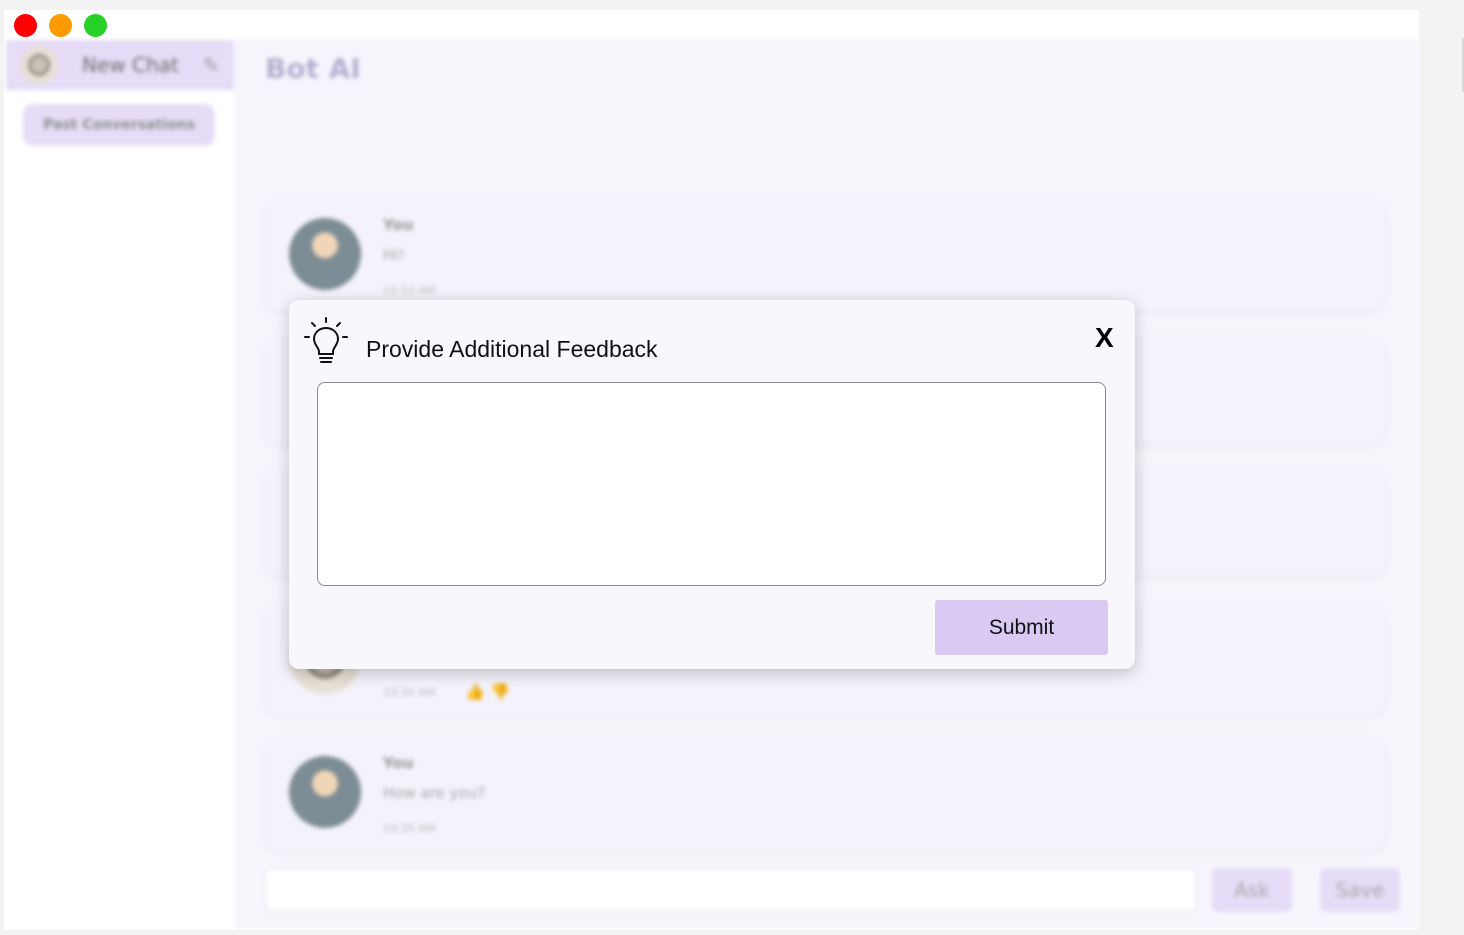 The height and width of the screenshot is (935, 1464). What do you see at coordinates (326, 340) in the screenshot?
I see `lightbulb-icon` at bounding box center [326, 340].